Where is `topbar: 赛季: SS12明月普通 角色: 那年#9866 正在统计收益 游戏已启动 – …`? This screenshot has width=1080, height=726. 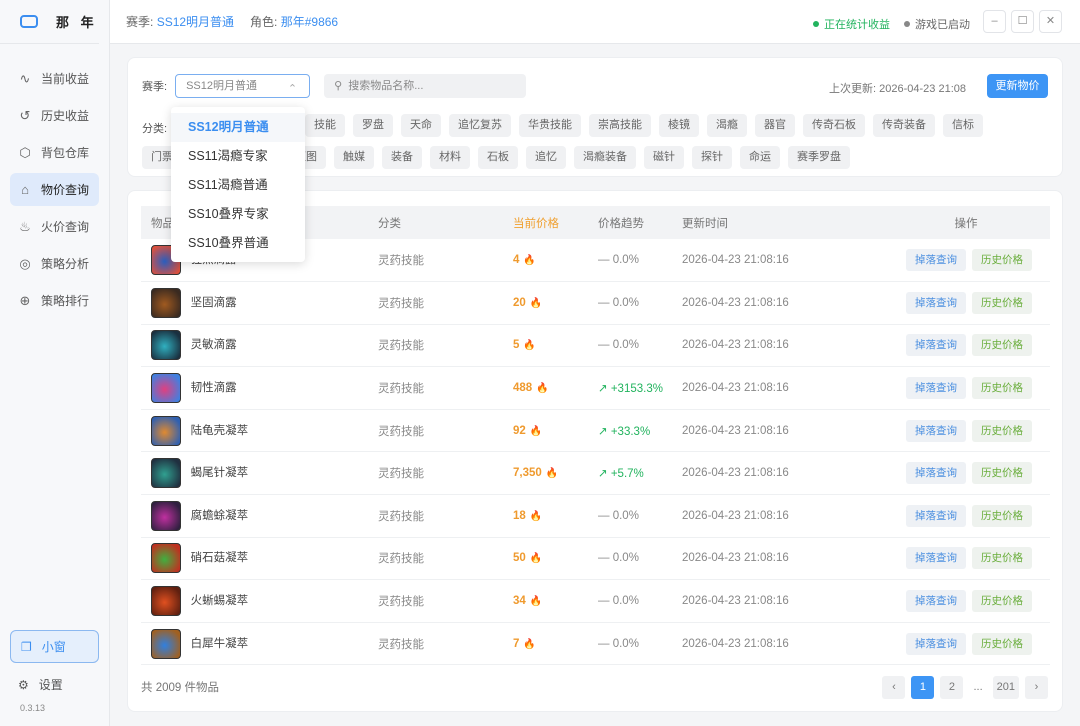 topbar: 赛季: SS12明月普通 角色: 那年#9866 正在统计收益 游戏已启动 – … is located at coordinates (595, 22).